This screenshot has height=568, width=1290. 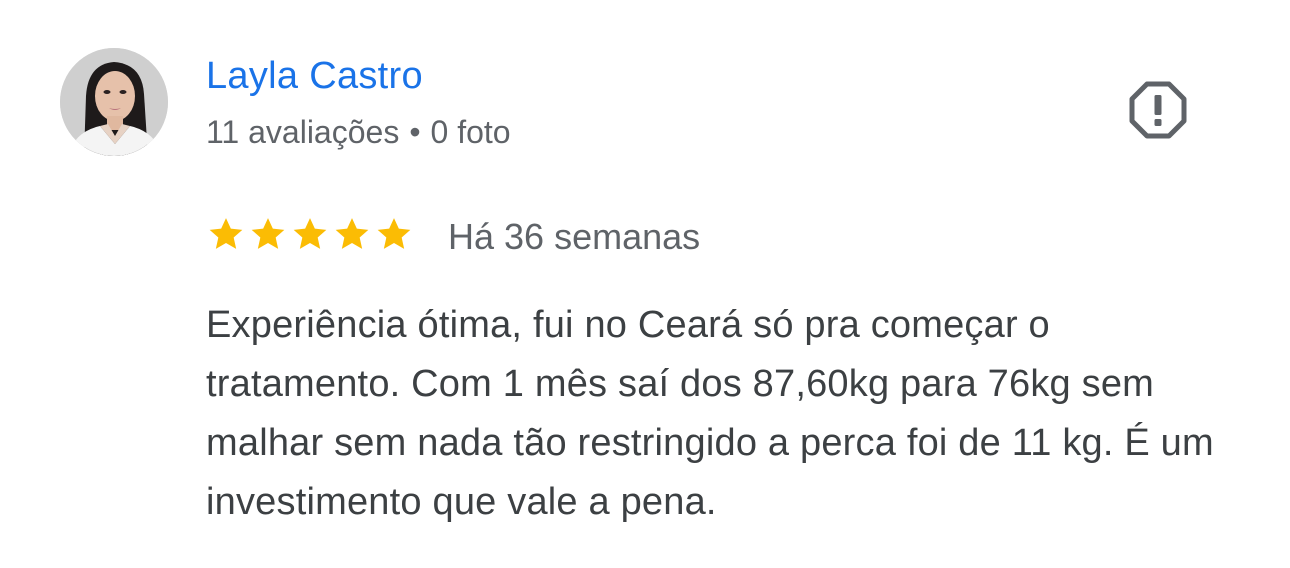 I want to click on reviews-count: 11 avaliações, so click(x=303, y=132).